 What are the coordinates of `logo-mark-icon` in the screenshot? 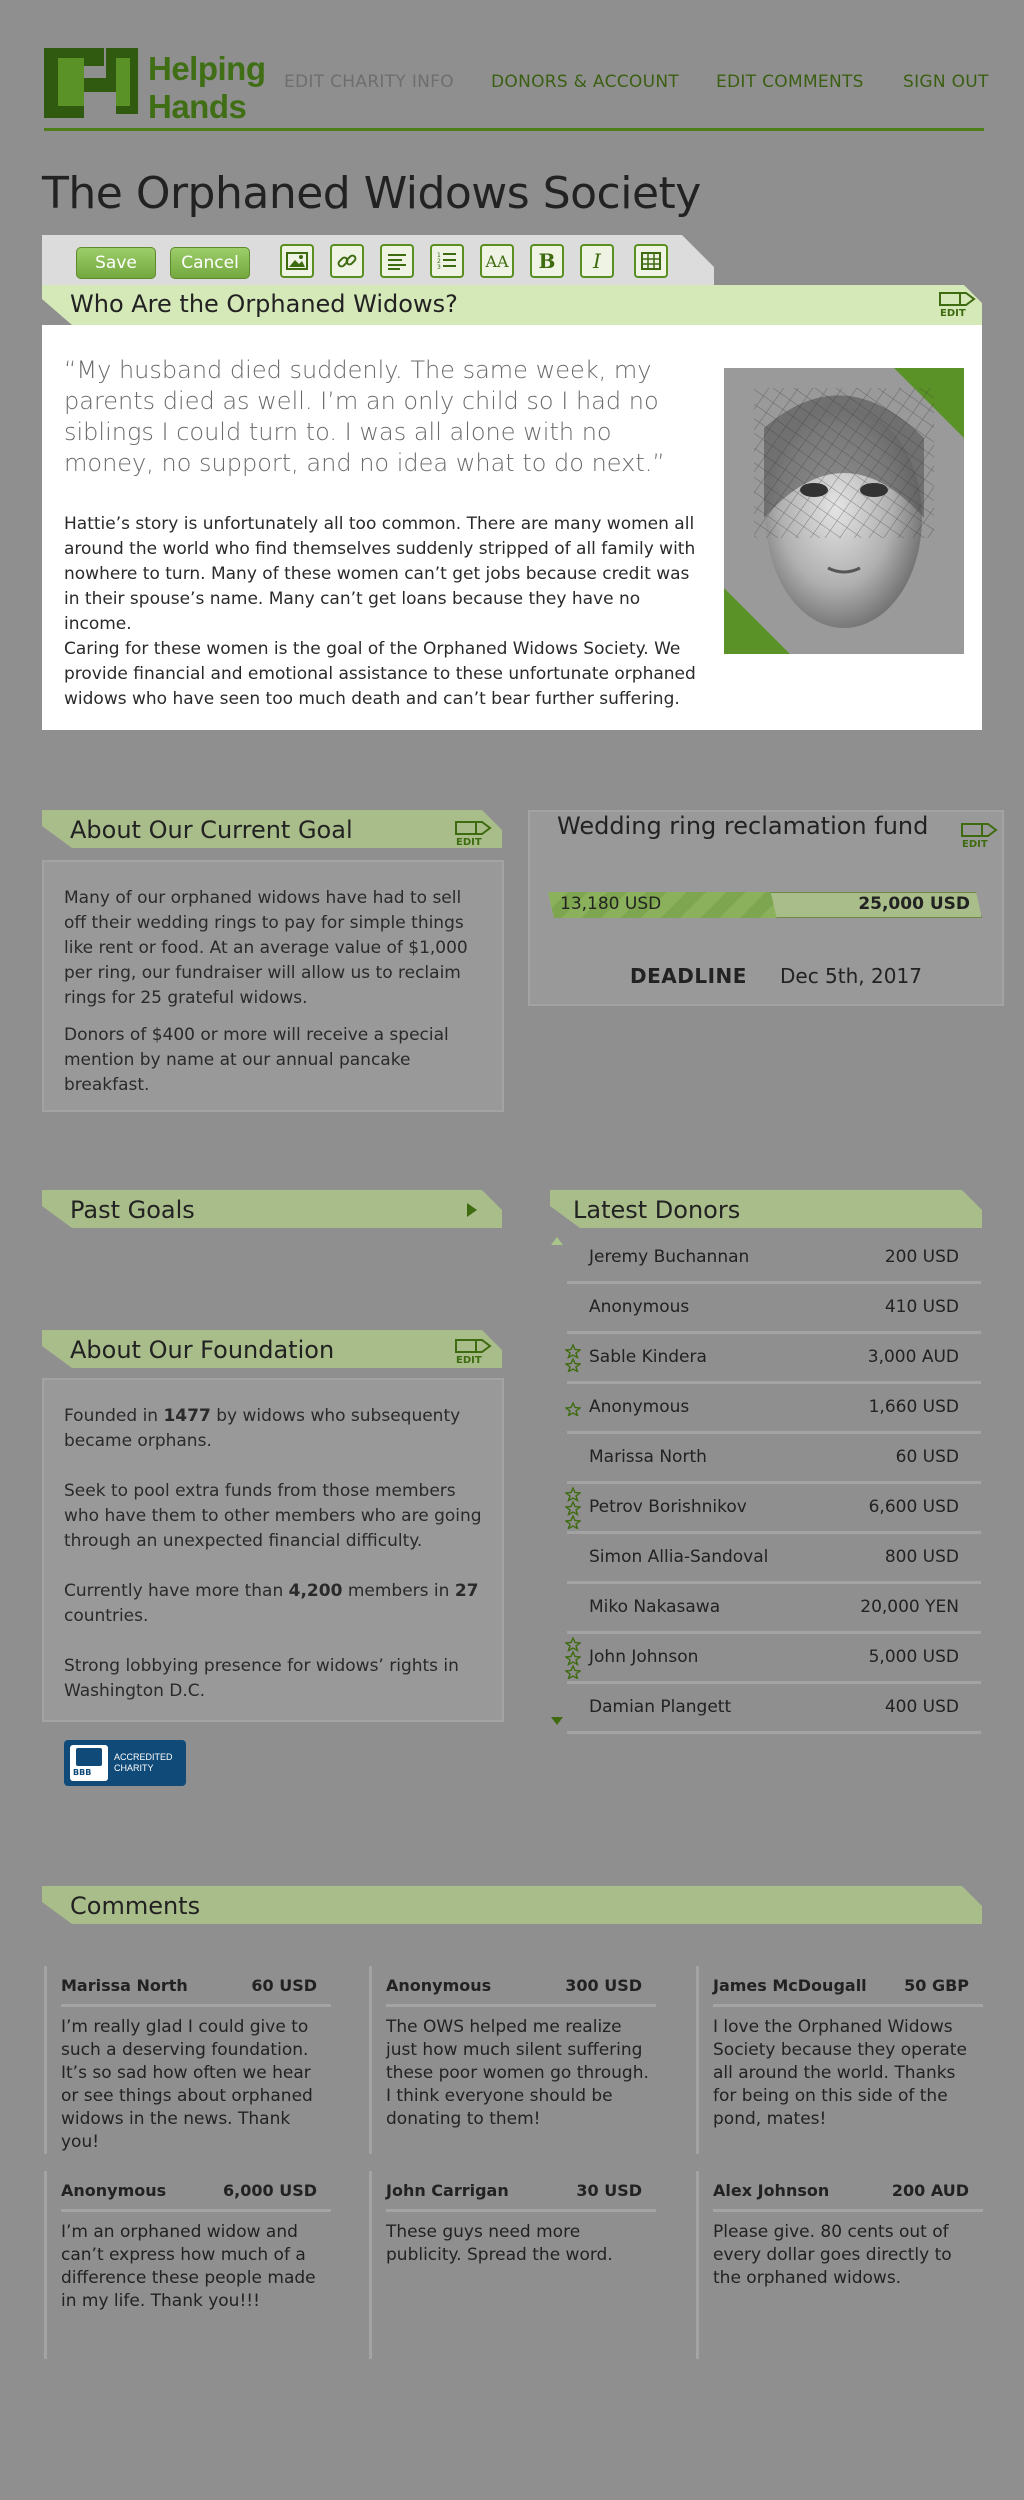 It's located at (91, 83).